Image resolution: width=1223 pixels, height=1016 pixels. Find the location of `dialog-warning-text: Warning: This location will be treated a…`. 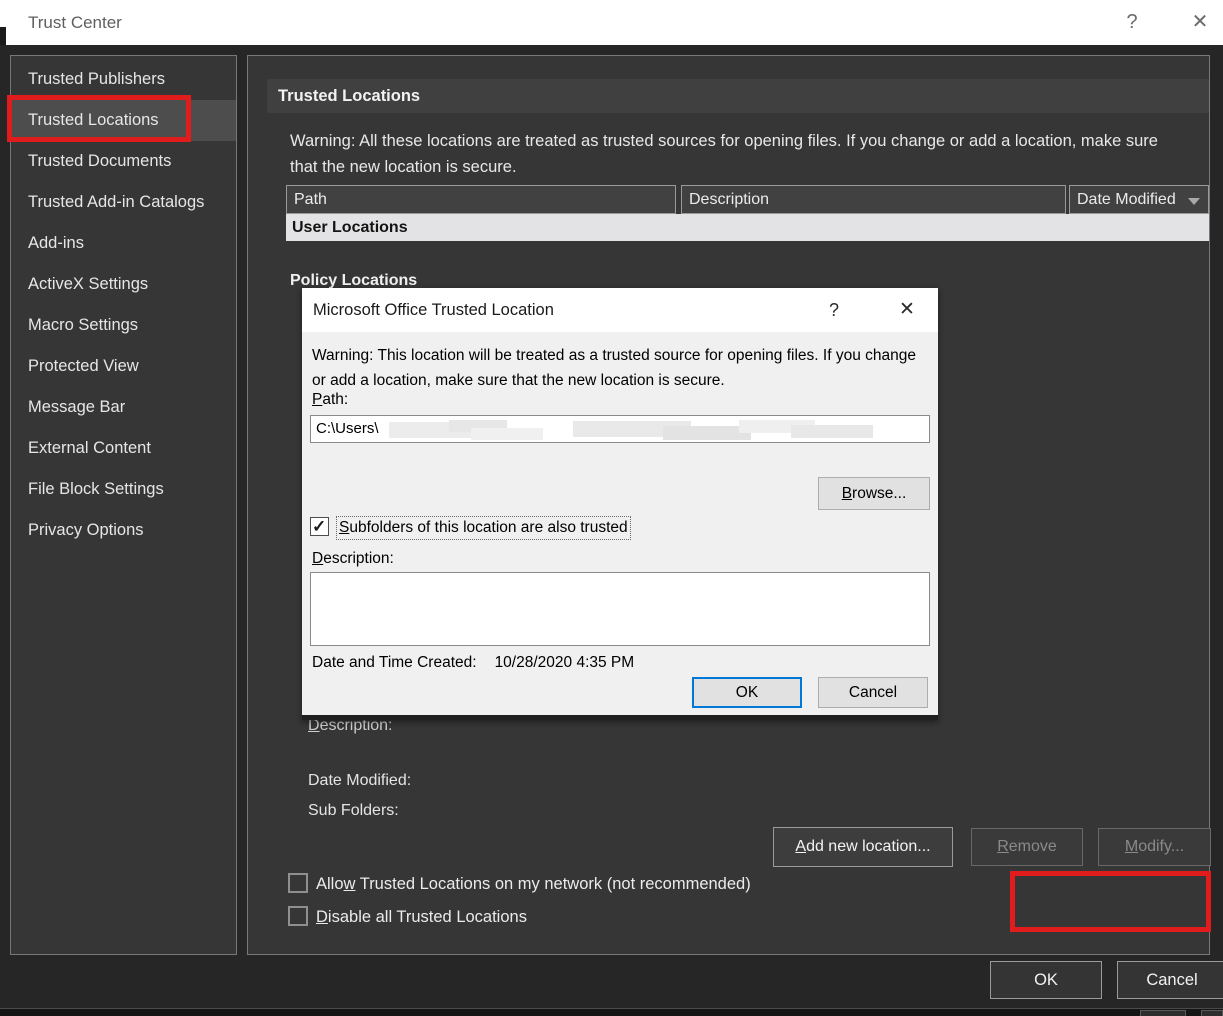

dialog-warning-text: Warning: This location will be treated a… is located at coordinates (614, 368).